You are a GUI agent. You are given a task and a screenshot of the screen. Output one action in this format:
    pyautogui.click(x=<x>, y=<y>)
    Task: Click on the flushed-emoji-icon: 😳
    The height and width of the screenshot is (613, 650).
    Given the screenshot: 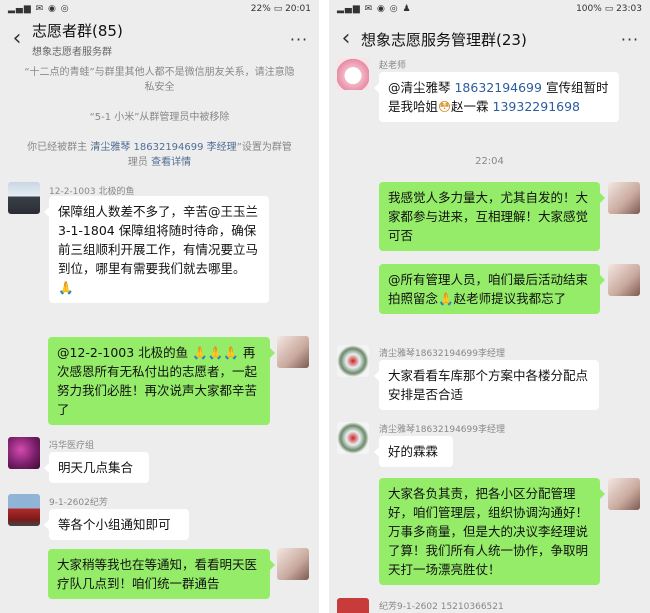 What is the action you would take?
    pyautogui.click(x=445, y=106)
    